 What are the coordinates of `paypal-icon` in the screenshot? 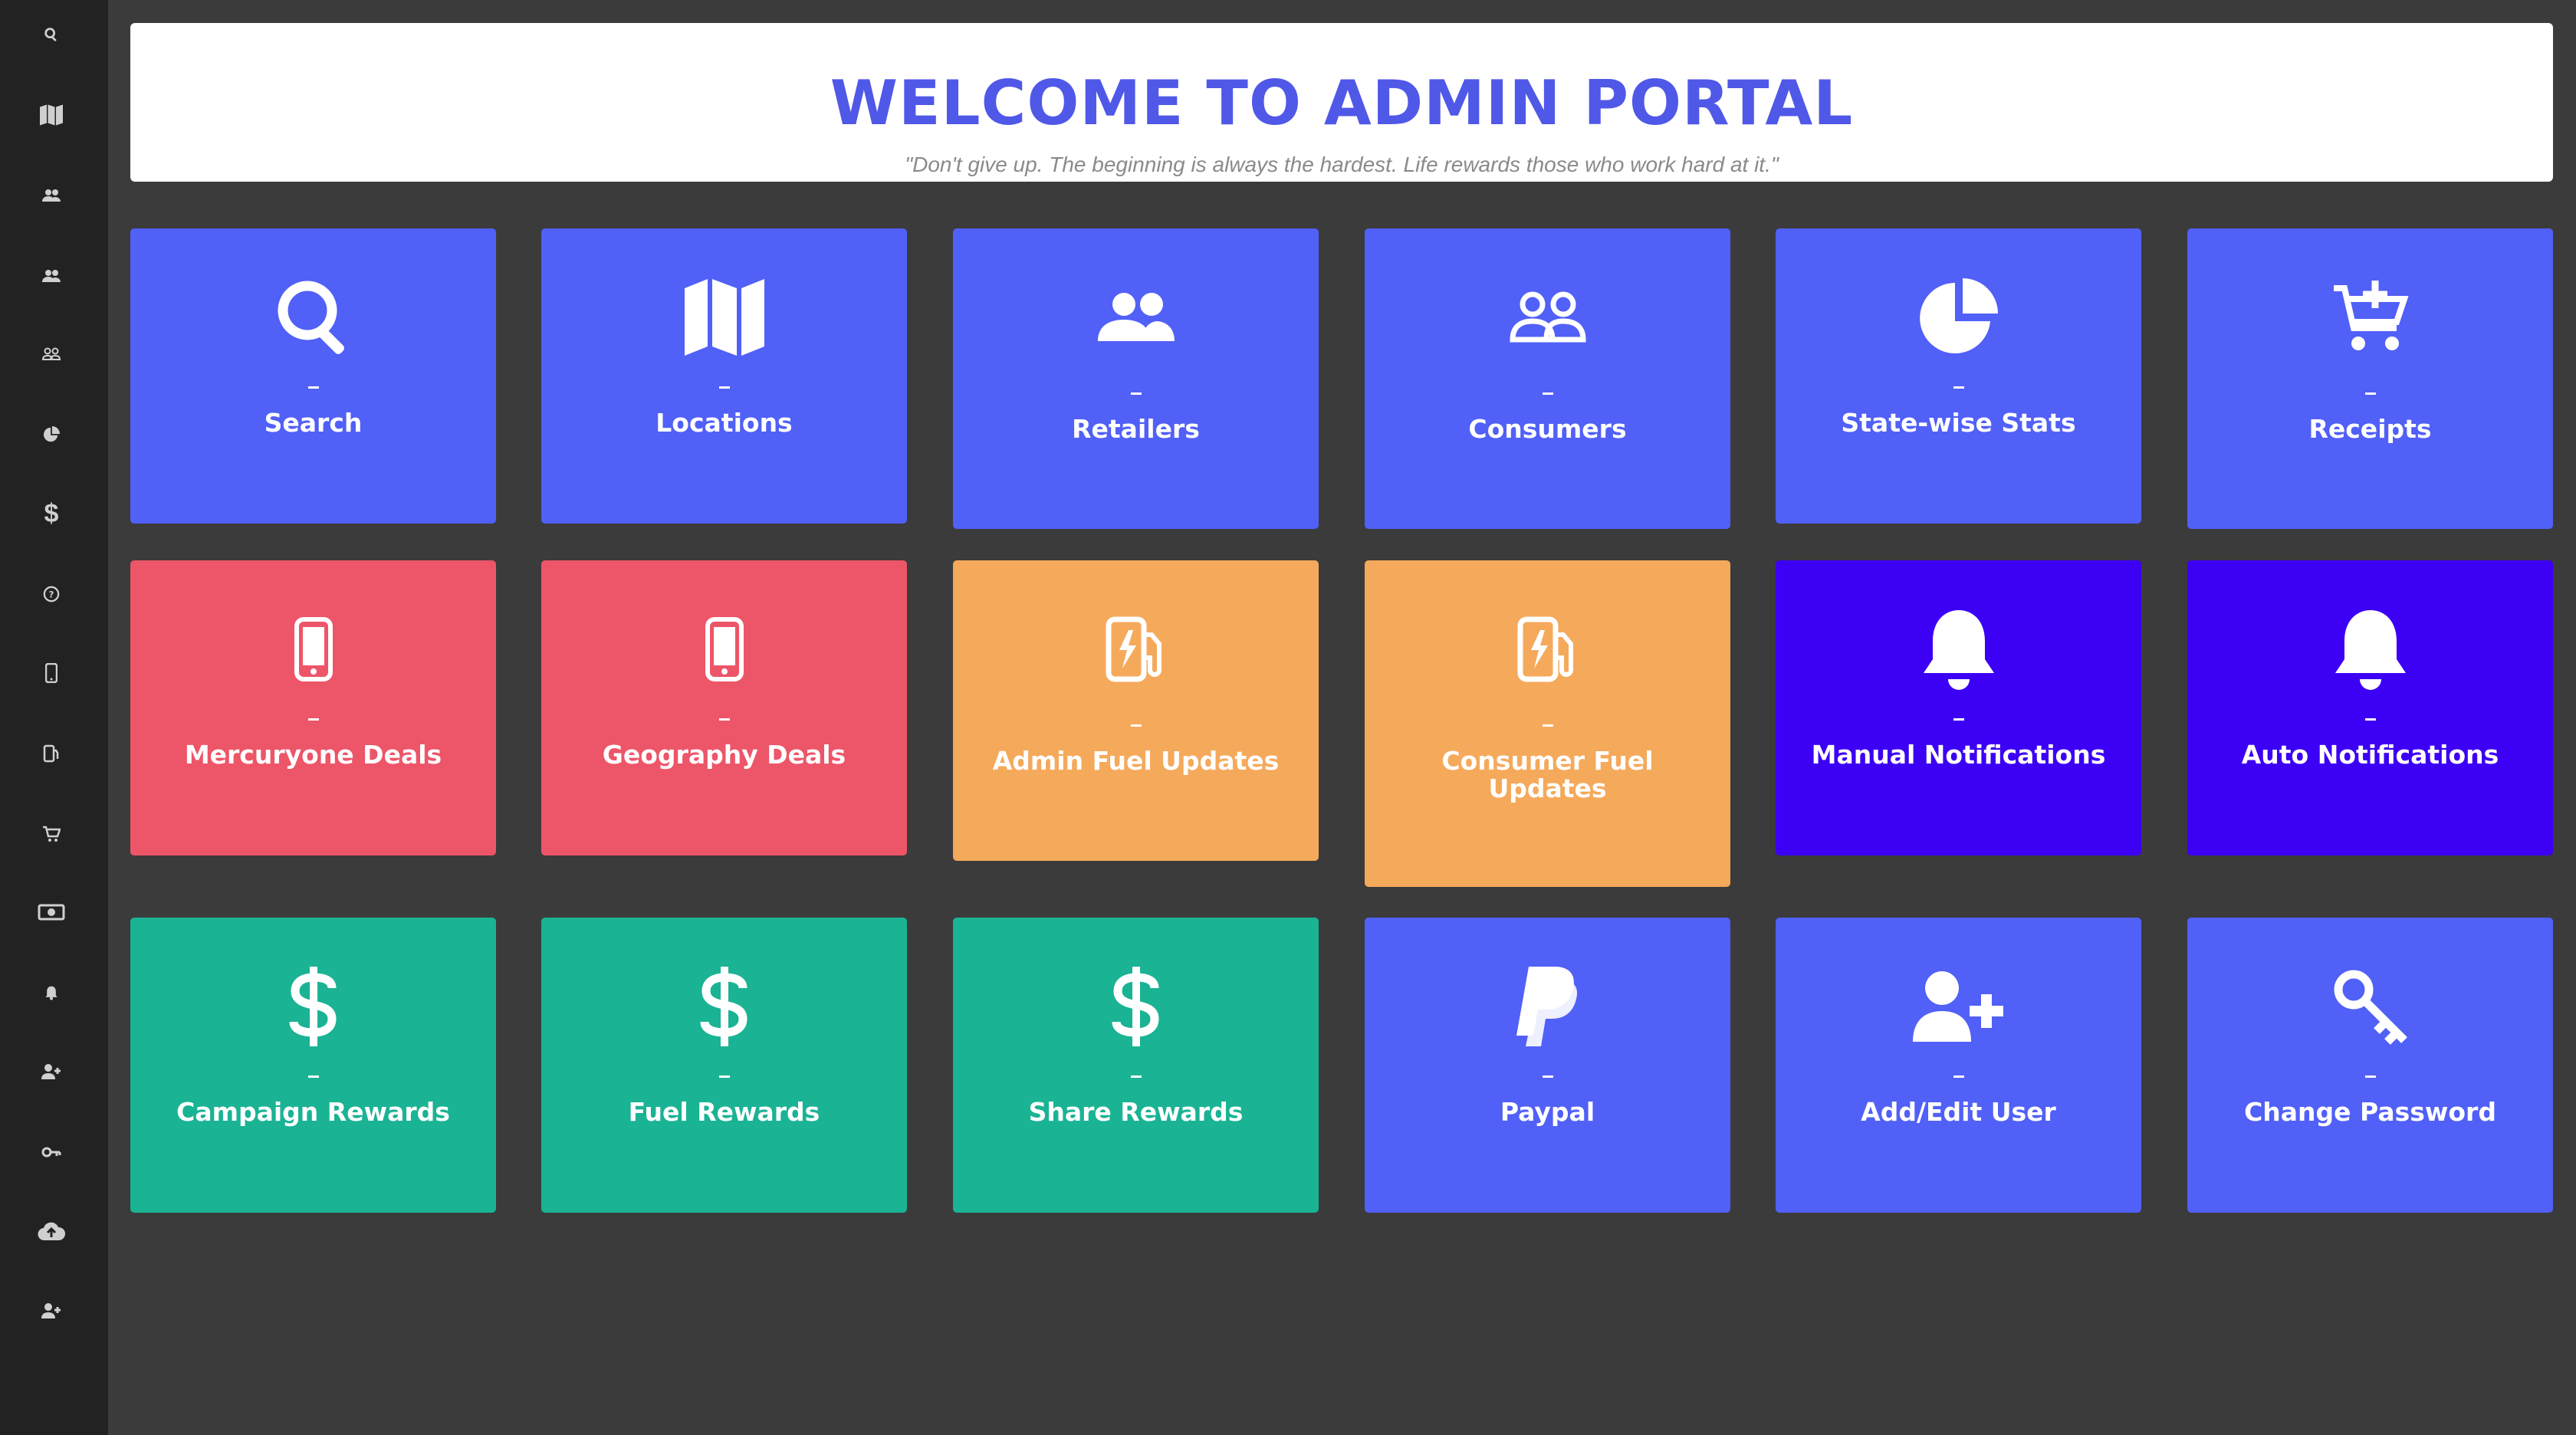 It's located at (1548, 1007).